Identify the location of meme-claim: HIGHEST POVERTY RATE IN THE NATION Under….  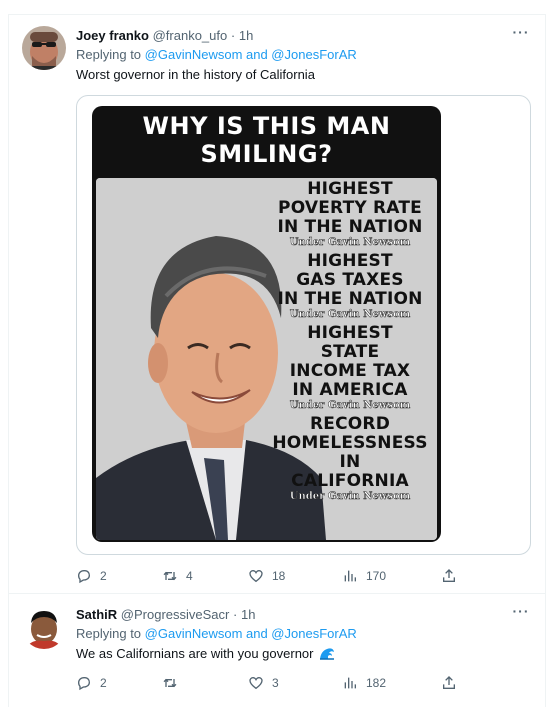
(350, 214).